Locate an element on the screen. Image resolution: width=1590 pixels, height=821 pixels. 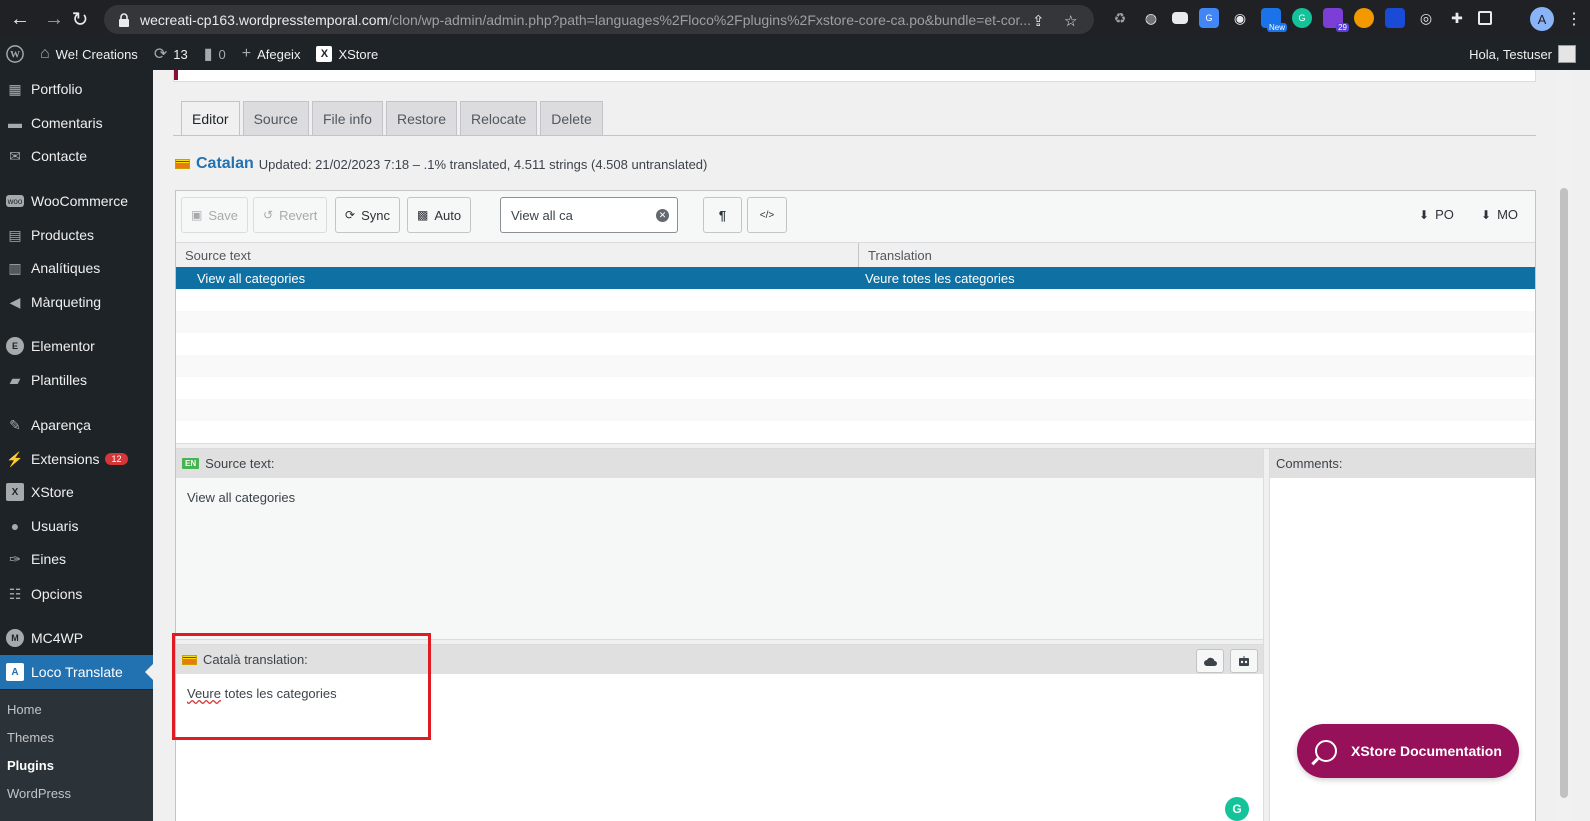
submenu-wordpress: WordPress is located at coordinates (39, 793).